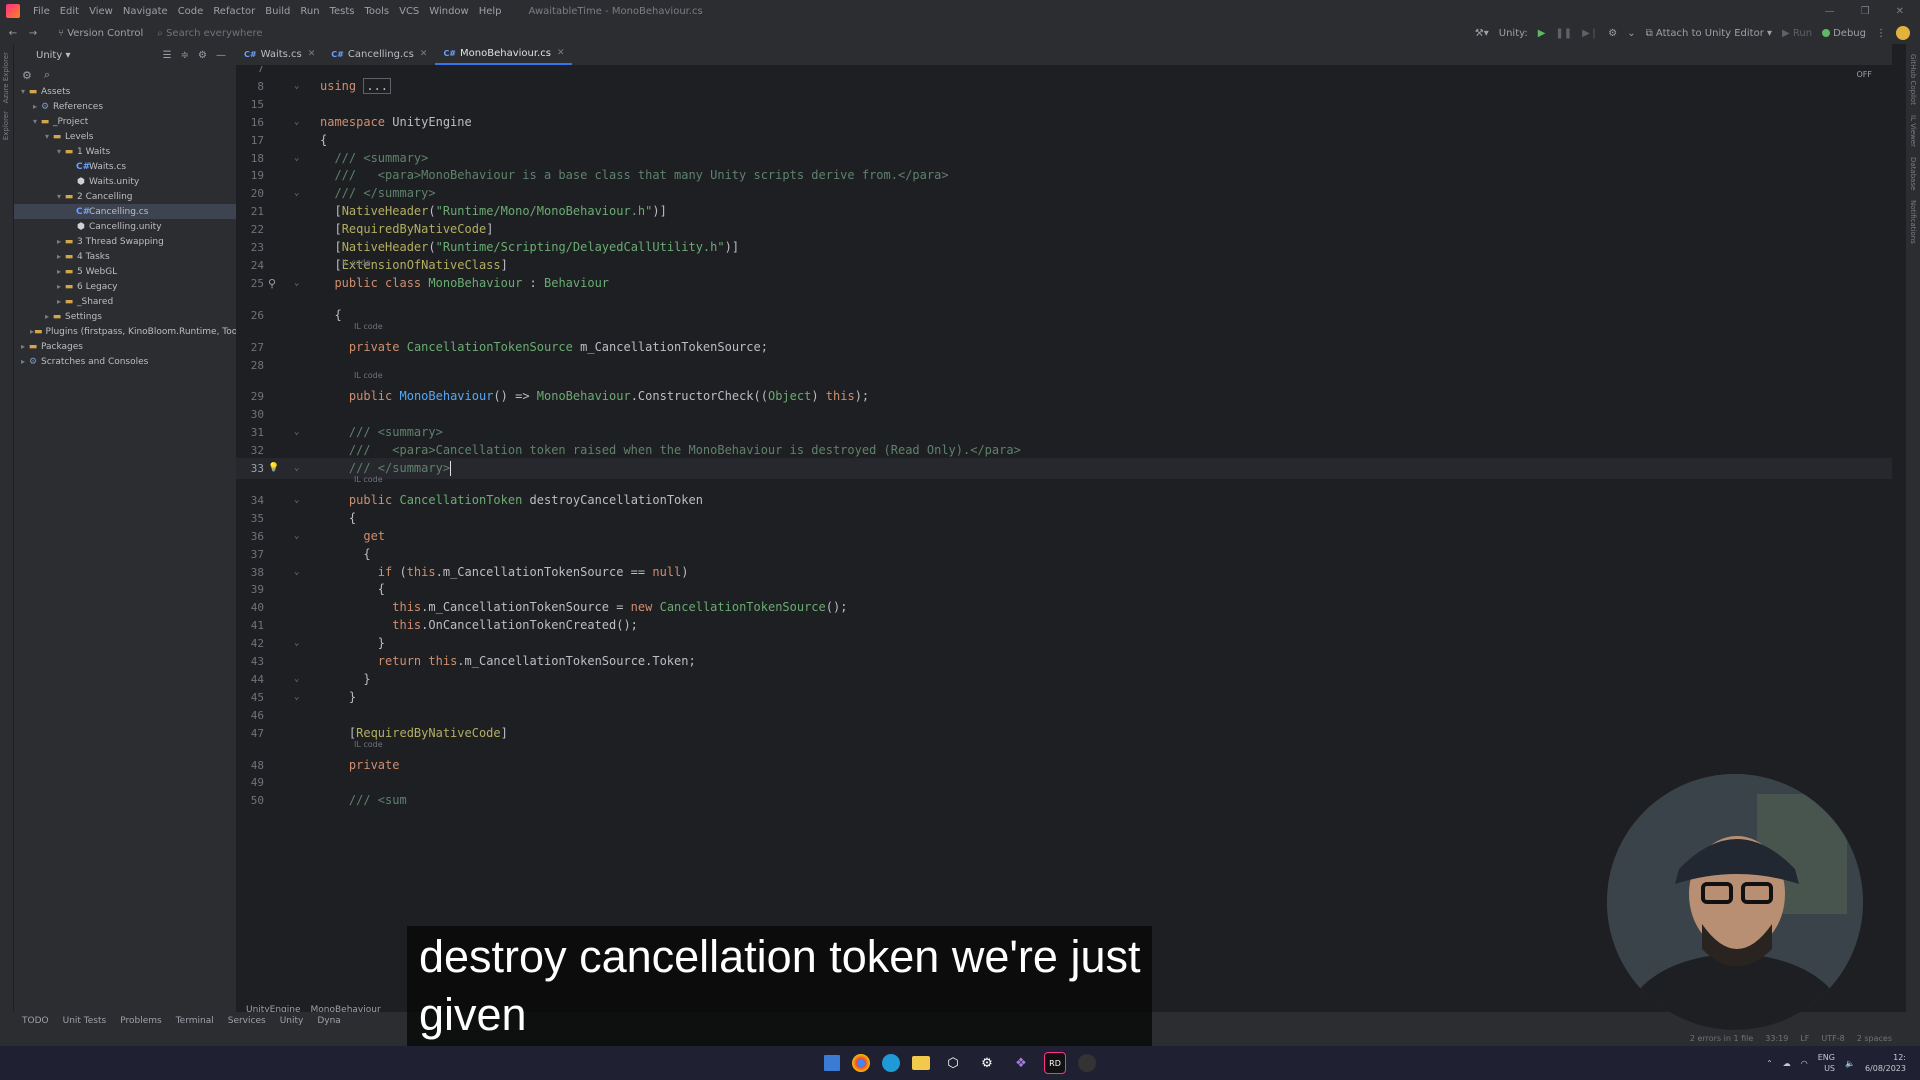 The width and height of the screenshot is (1920, 1080). What do you see at coordinates (1844, 33) in the screenshot?
I see `debug-button: Debug` at bounding box center [1844, 33].